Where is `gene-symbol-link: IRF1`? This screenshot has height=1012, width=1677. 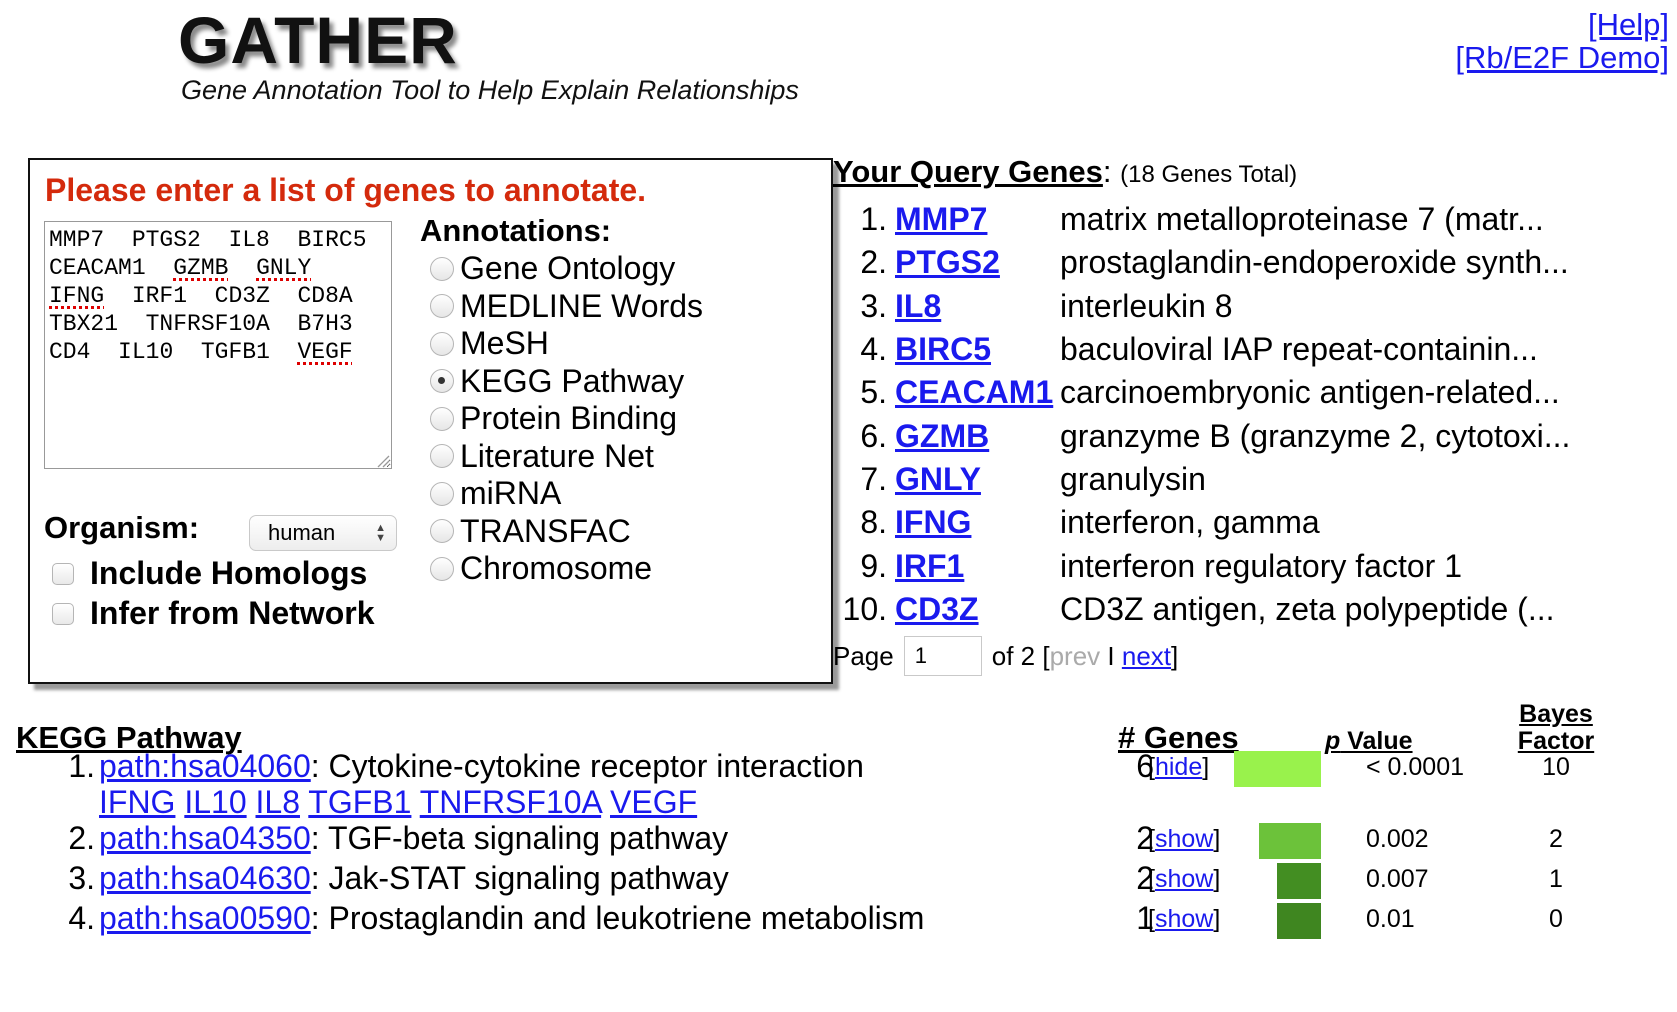 gene-symbol-link: IRF1 is located at coordinates (982, 566).